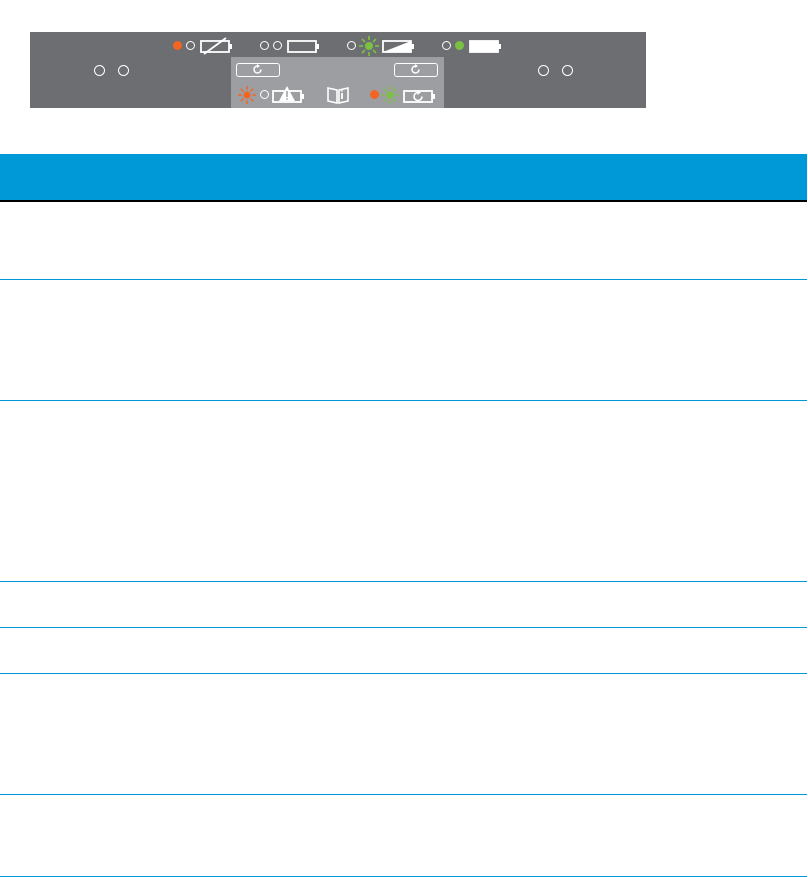 This screenshot has width=808, height=877. Describe the element at coordinates (247, 95) in the screenshot. I see `orange-blinking-led-icon` at that location.